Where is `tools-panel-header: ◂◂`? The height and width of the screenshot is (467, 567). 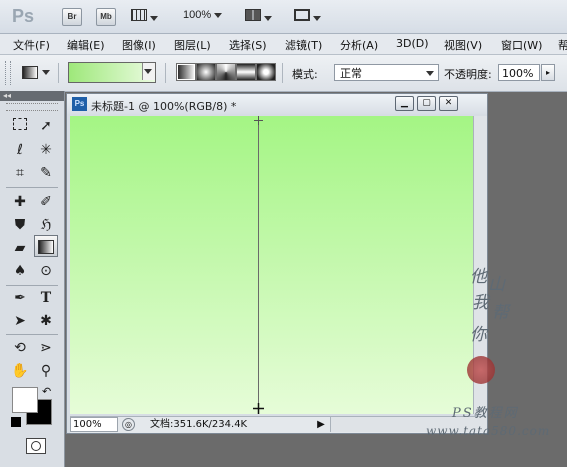 tools-panel-header: ◂◂ is located at coordinates (32, 96).